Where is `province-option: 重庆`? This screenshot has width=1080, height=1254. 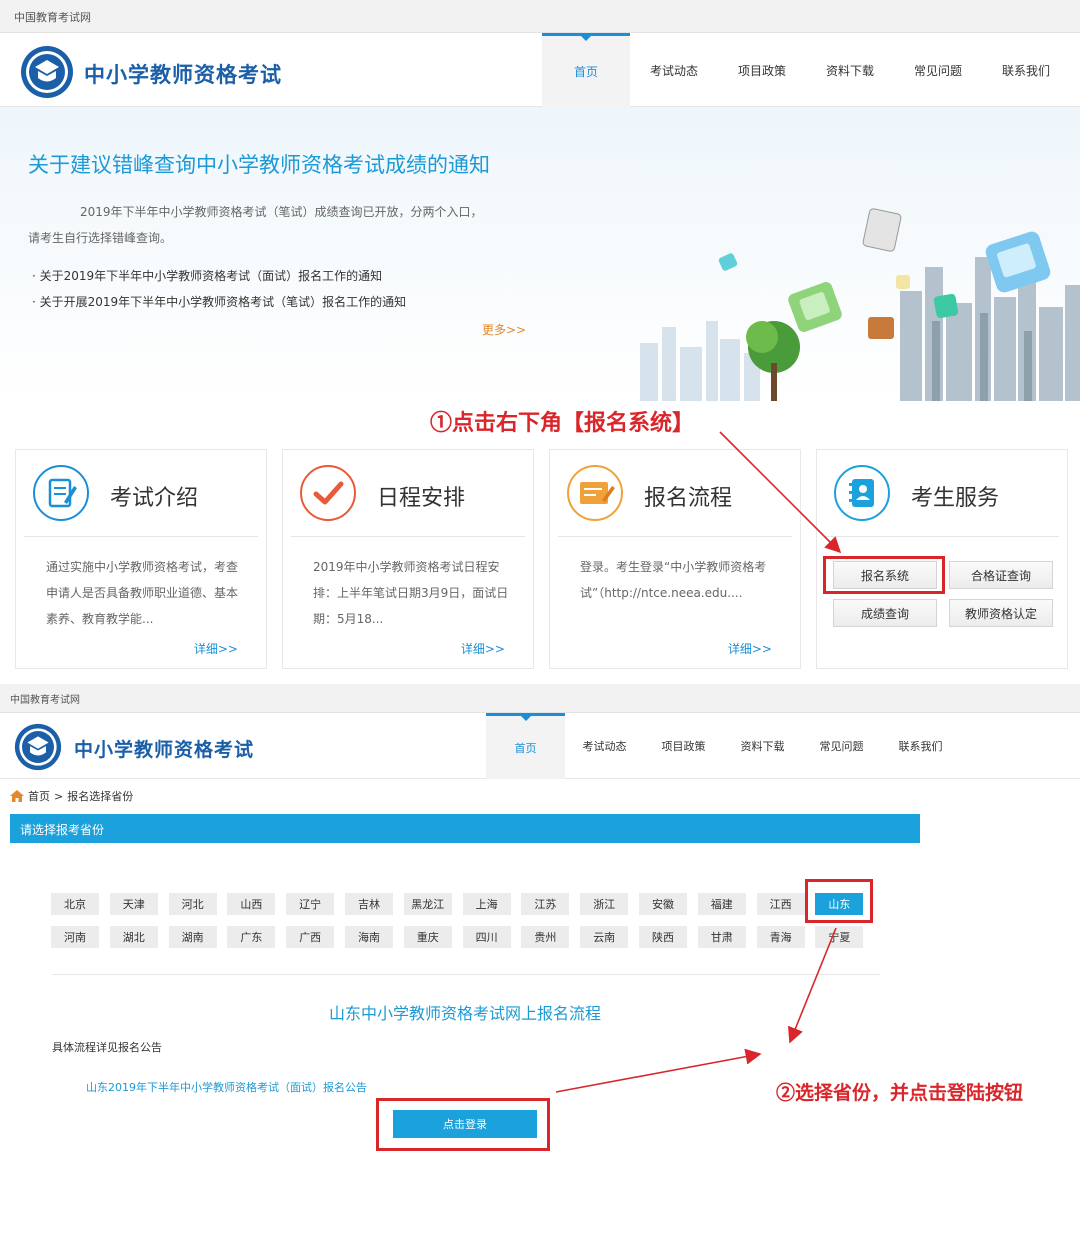
province-option: 重庆 is located at coordinates (427, 937).